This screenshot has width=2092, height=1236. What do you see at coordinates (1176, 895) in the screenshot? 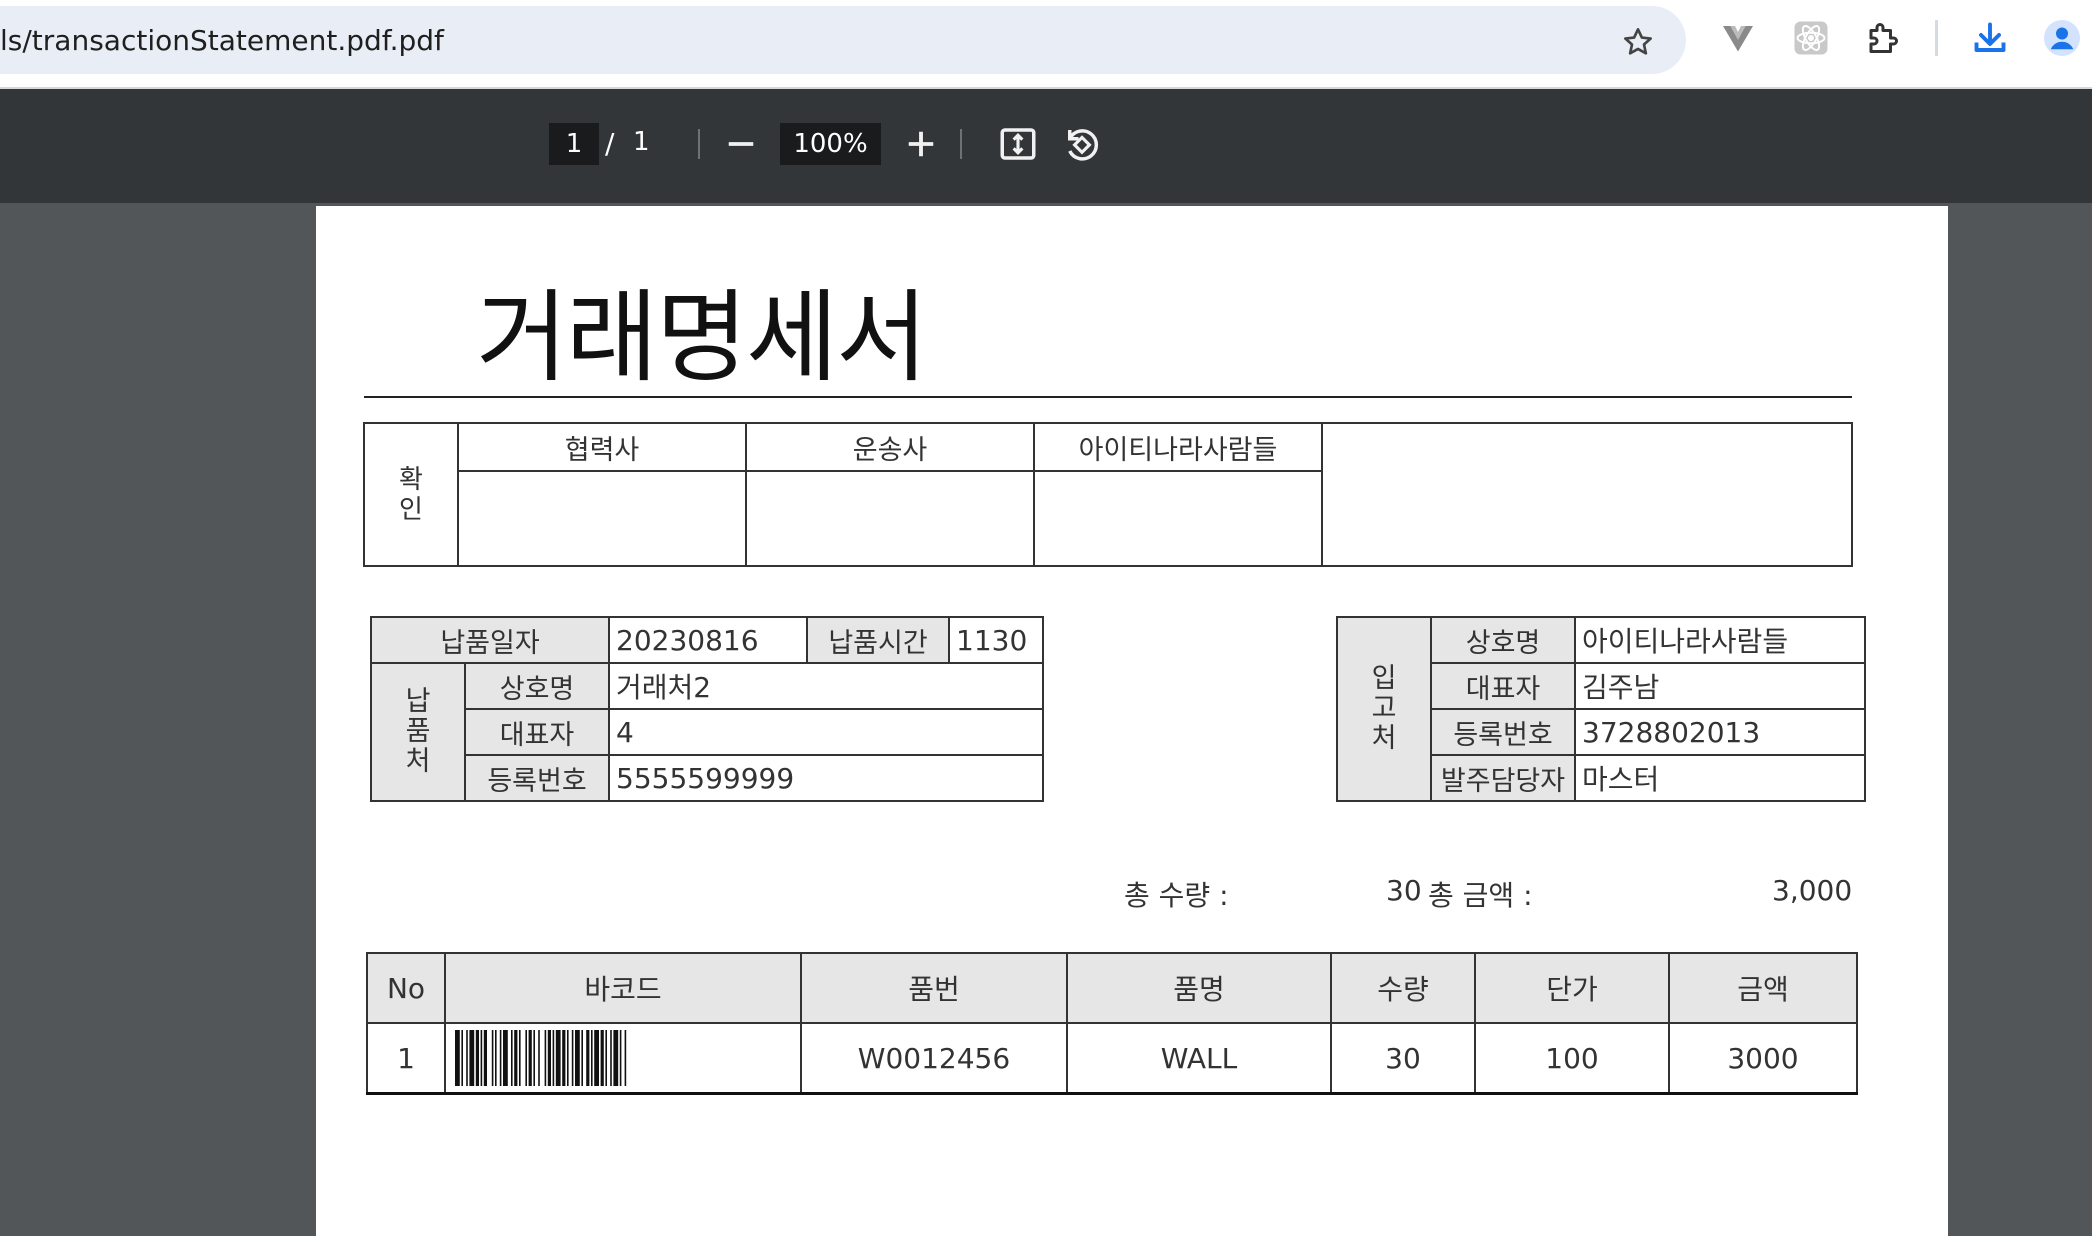
I see `total-quantity-label: 총 수량 :` at bounding box center [1176, 895].